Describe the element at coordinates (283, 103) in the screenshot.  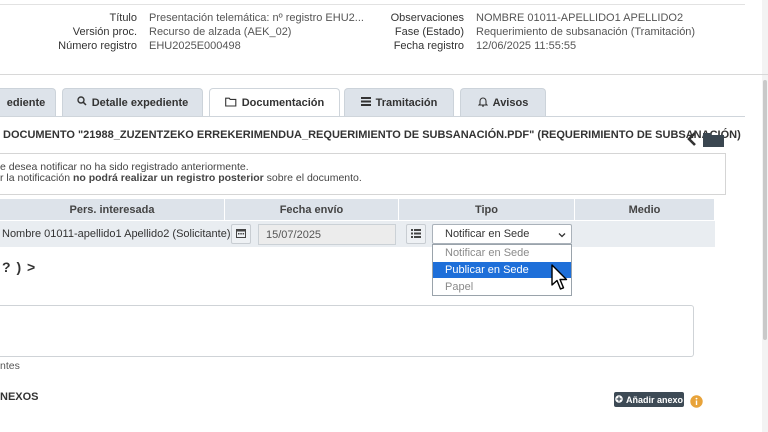
I see `tab-label: Documentación` at that location.